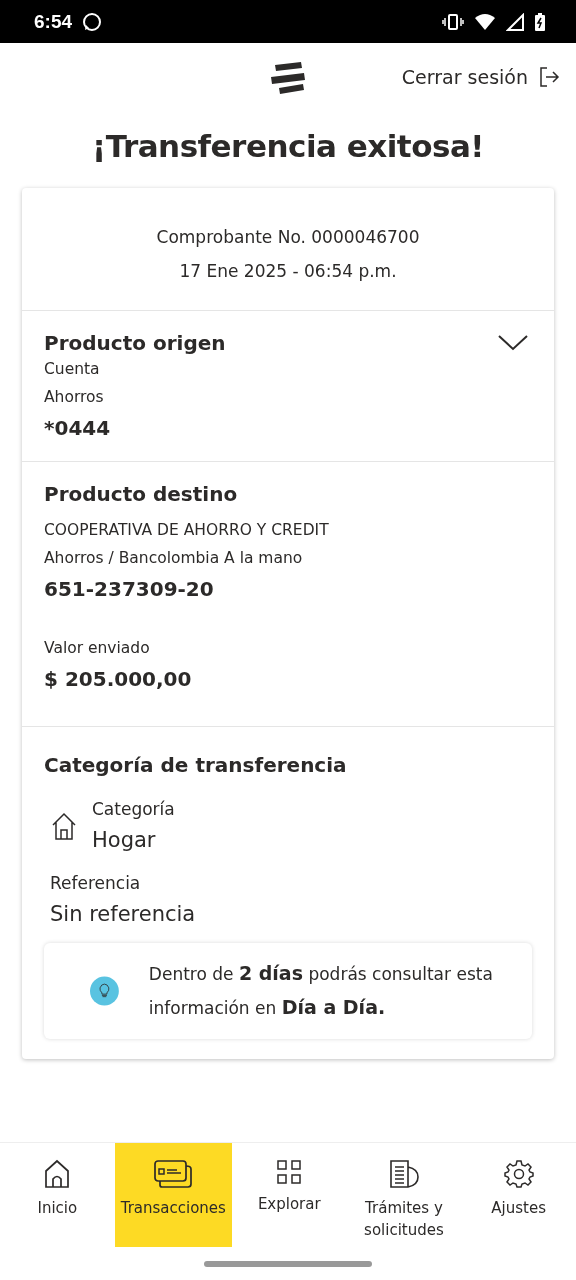  I want to click on logo-icon, so click(288, 78).